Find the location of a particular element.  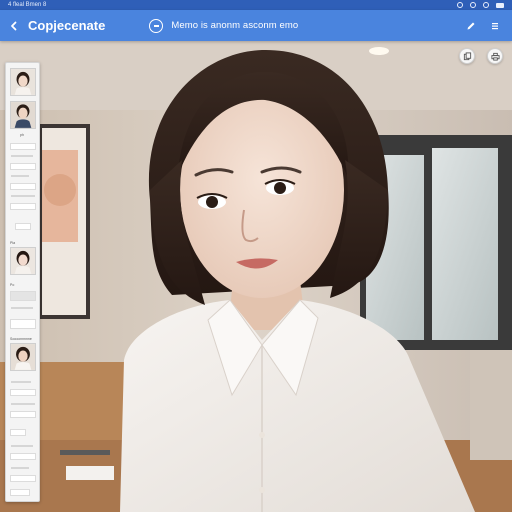

panel-label: Soooonnnnne is located at coordinates (21, 339).